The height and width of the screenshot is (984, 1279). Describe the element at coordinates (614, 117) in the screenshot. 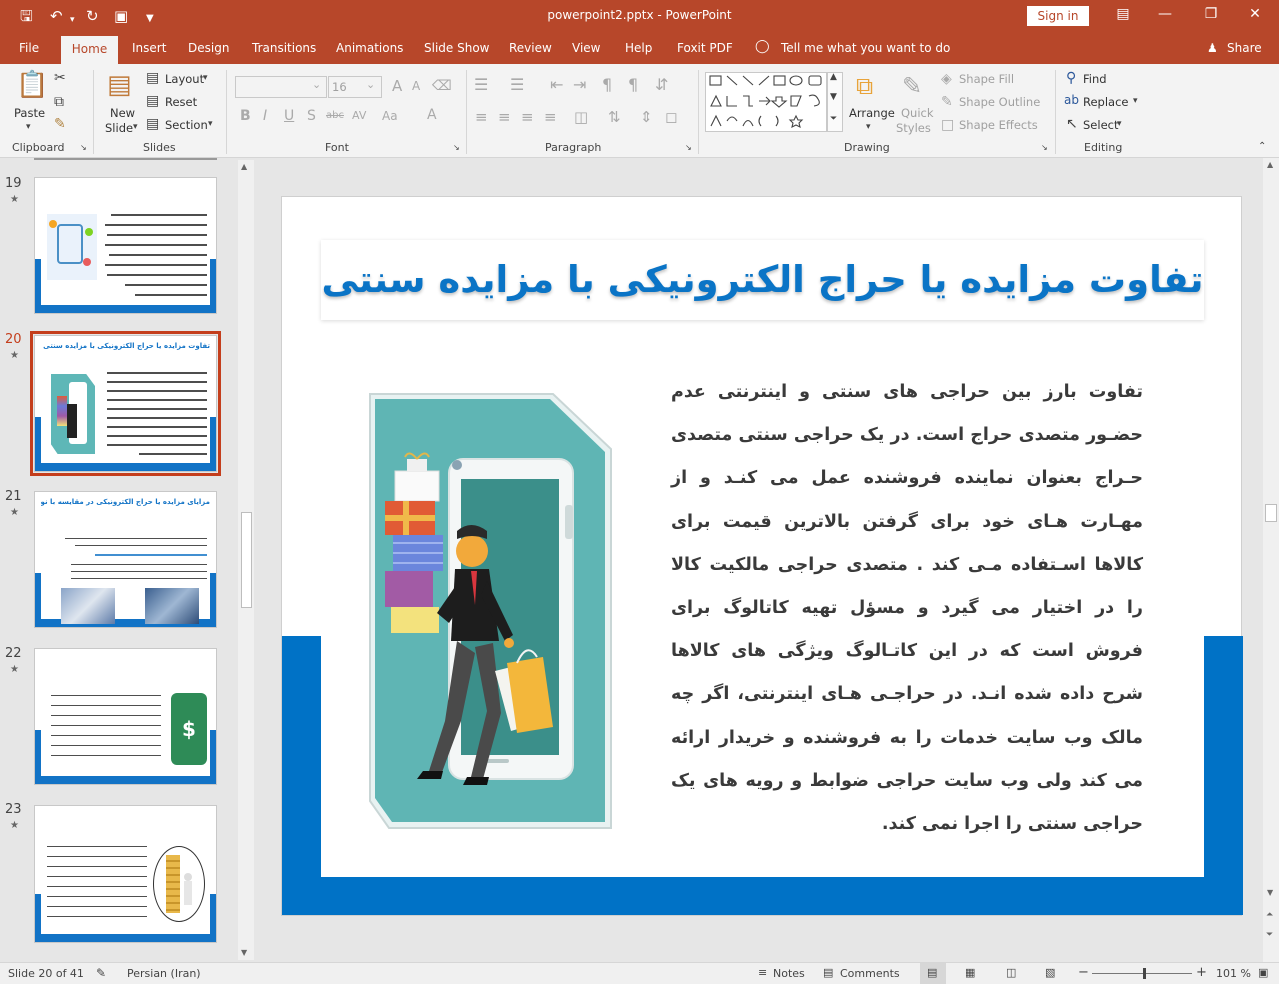

I see `text-direction-icon: ⇅` at that location.